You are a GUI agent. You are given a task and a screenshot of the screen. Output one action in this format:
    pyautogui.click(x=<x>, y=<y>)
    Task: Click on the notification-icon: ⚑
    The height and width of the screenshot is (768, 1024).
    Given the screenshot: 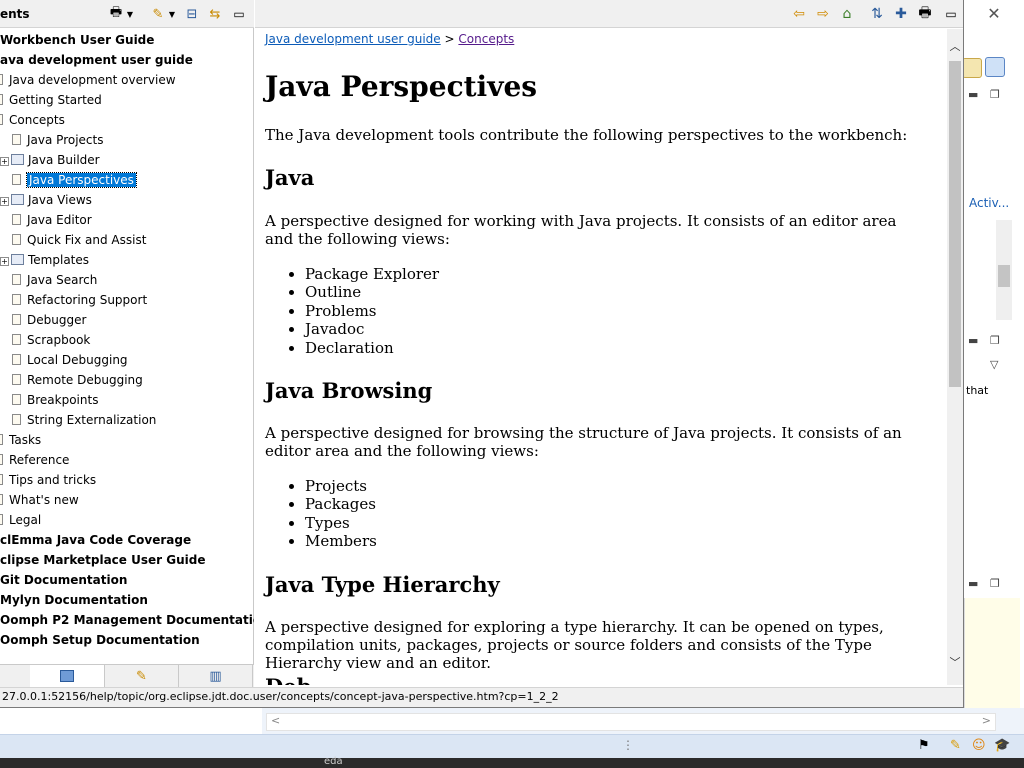 What is the action you would take?
    pyautogui.click(x=924, y=745)
    